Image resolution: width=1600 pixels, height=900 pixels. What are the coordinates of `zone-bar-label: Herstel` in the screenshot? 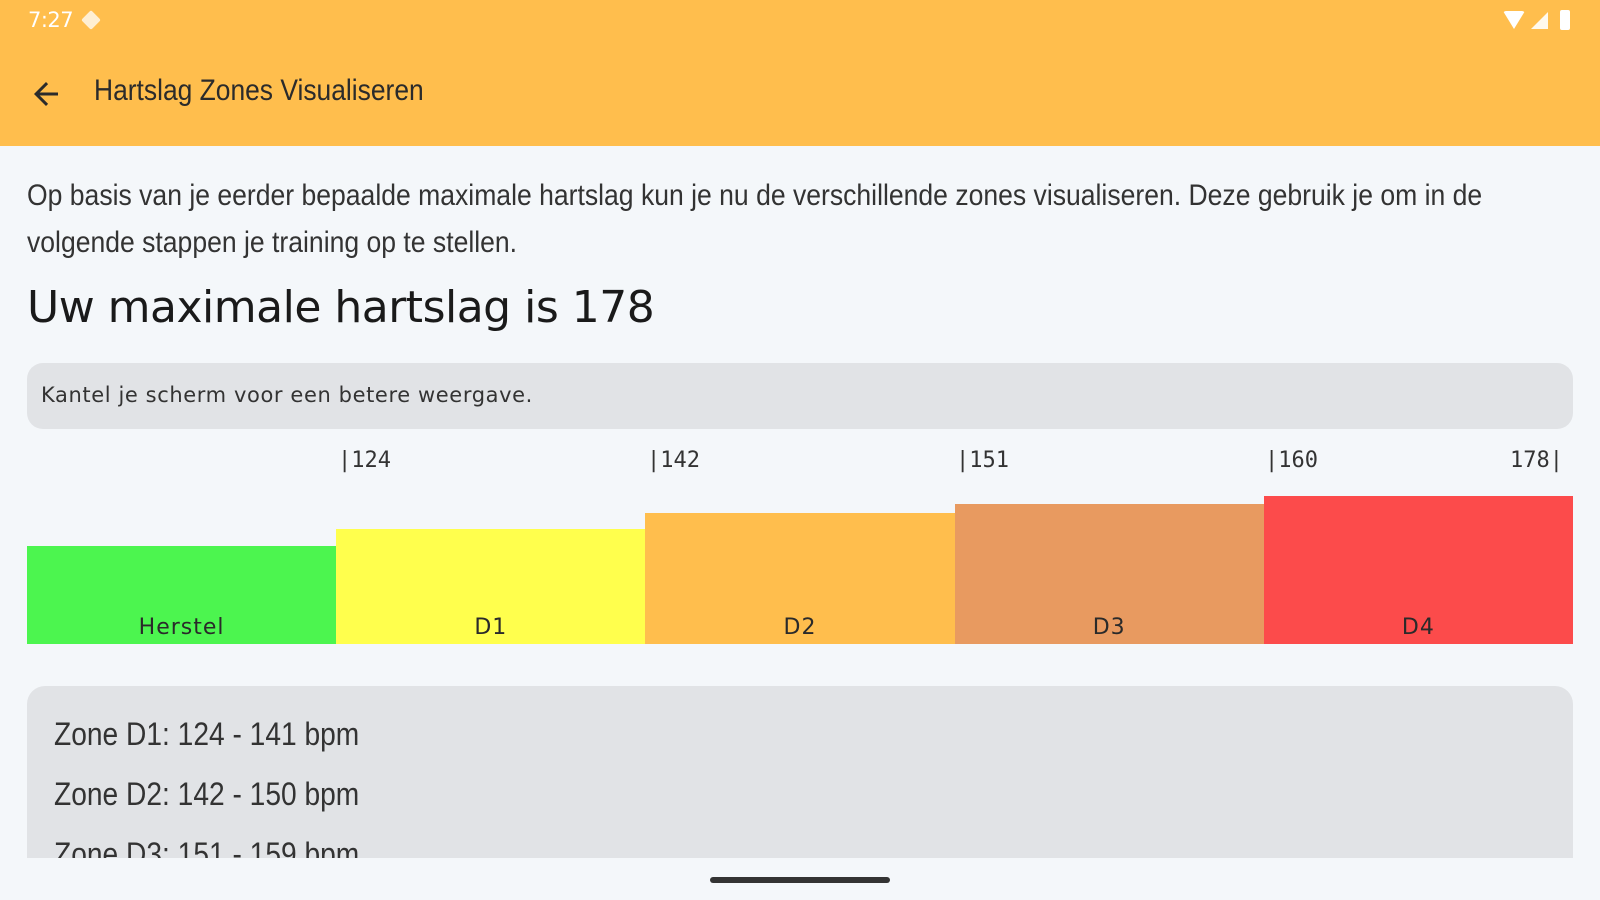 It's located at (181, 627).